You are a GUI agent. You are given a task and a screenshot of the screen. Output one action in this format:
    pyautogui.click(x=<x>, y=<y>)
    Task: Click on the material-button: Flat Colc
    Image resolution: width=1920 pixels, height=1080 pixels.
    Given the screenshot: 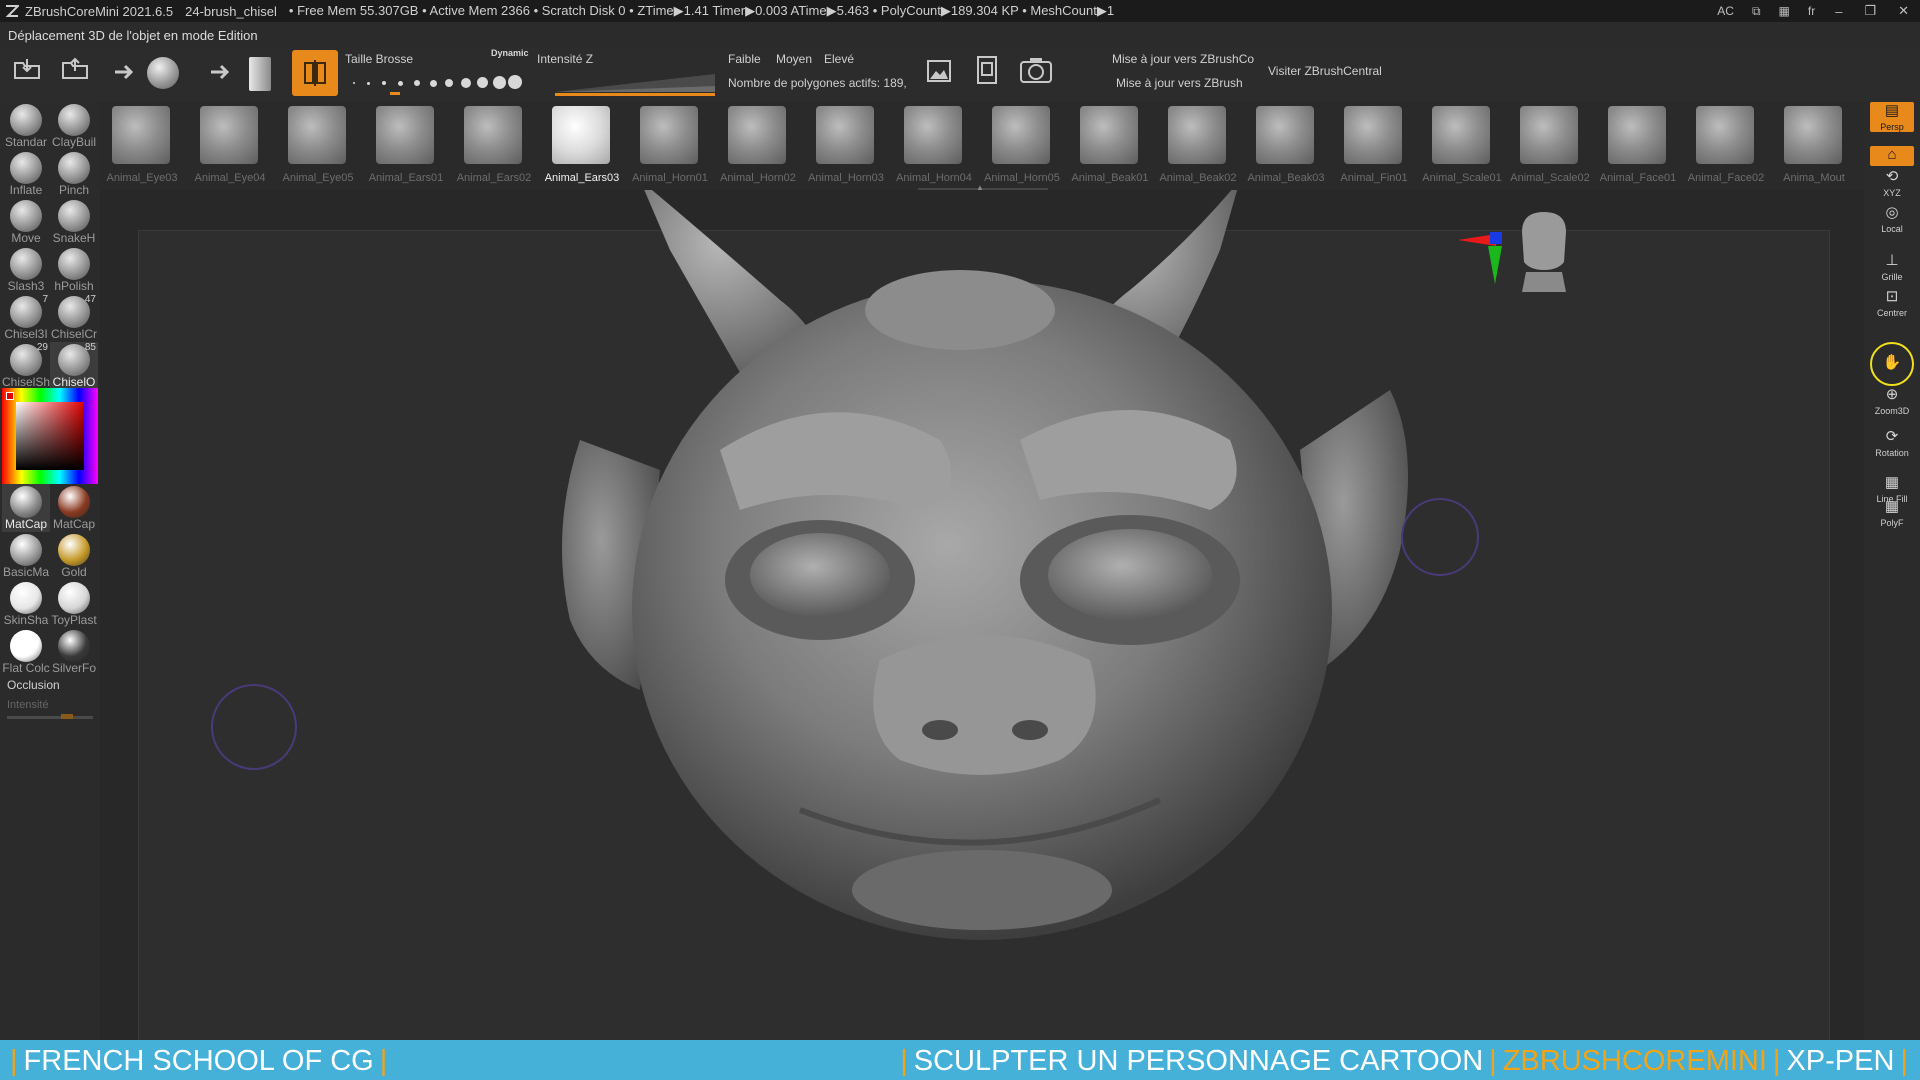 What is the action you would take?
    pyautogui.click(x=26, y=652)
    